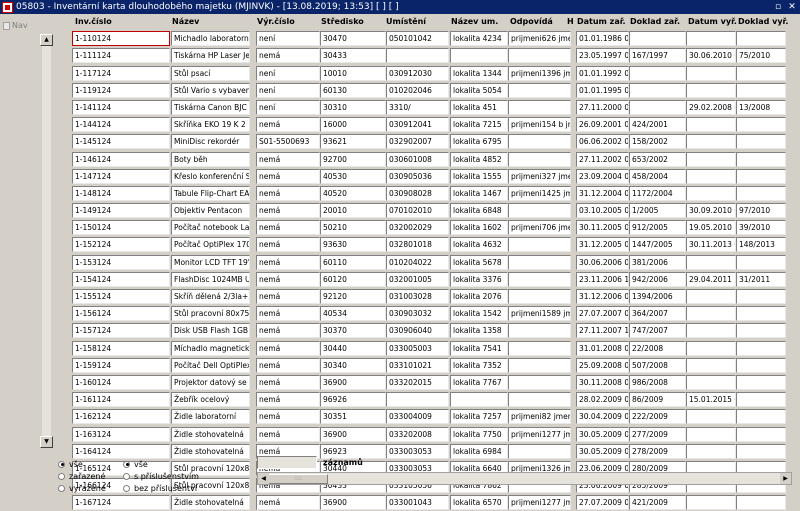 The image size is (800, 511). Describe the element at coordinates (657, 331) in the screenshot. I see `cell-doklad-zar: 747/2007` at that location.